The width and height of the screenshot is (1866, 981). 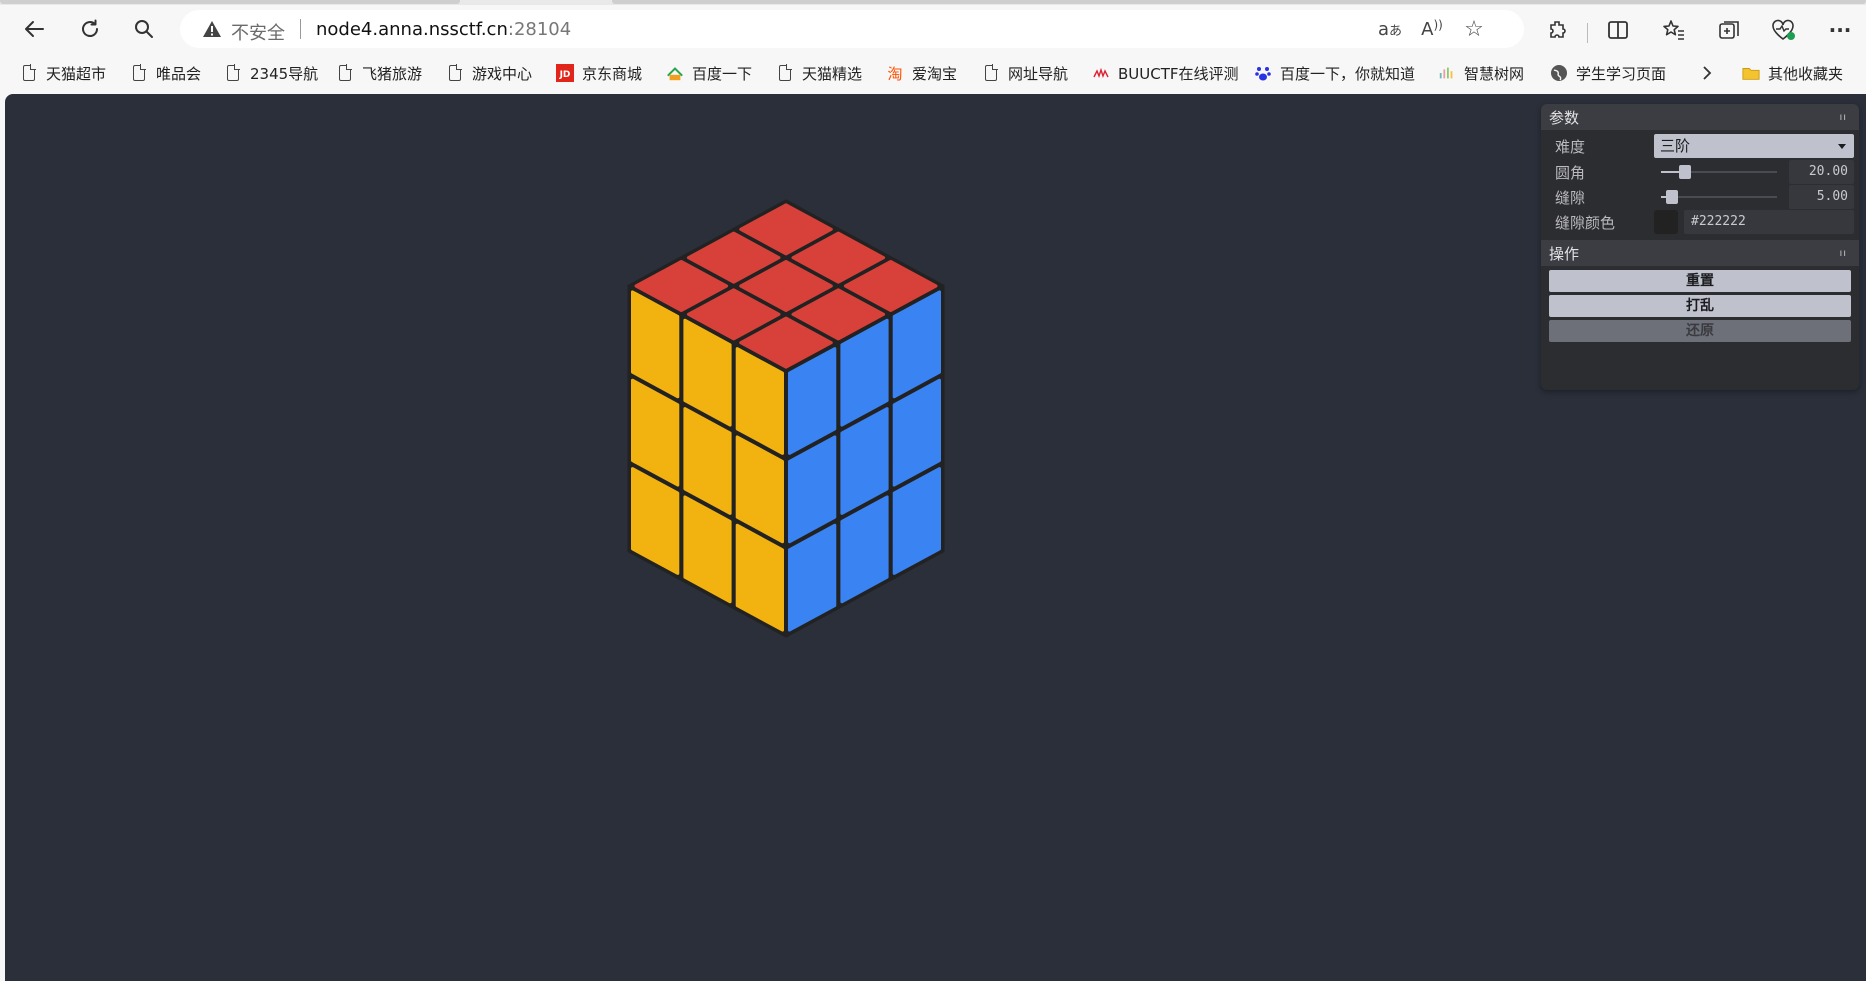 I want to click on chevron-down-icon, so click(x=1842, y=146).